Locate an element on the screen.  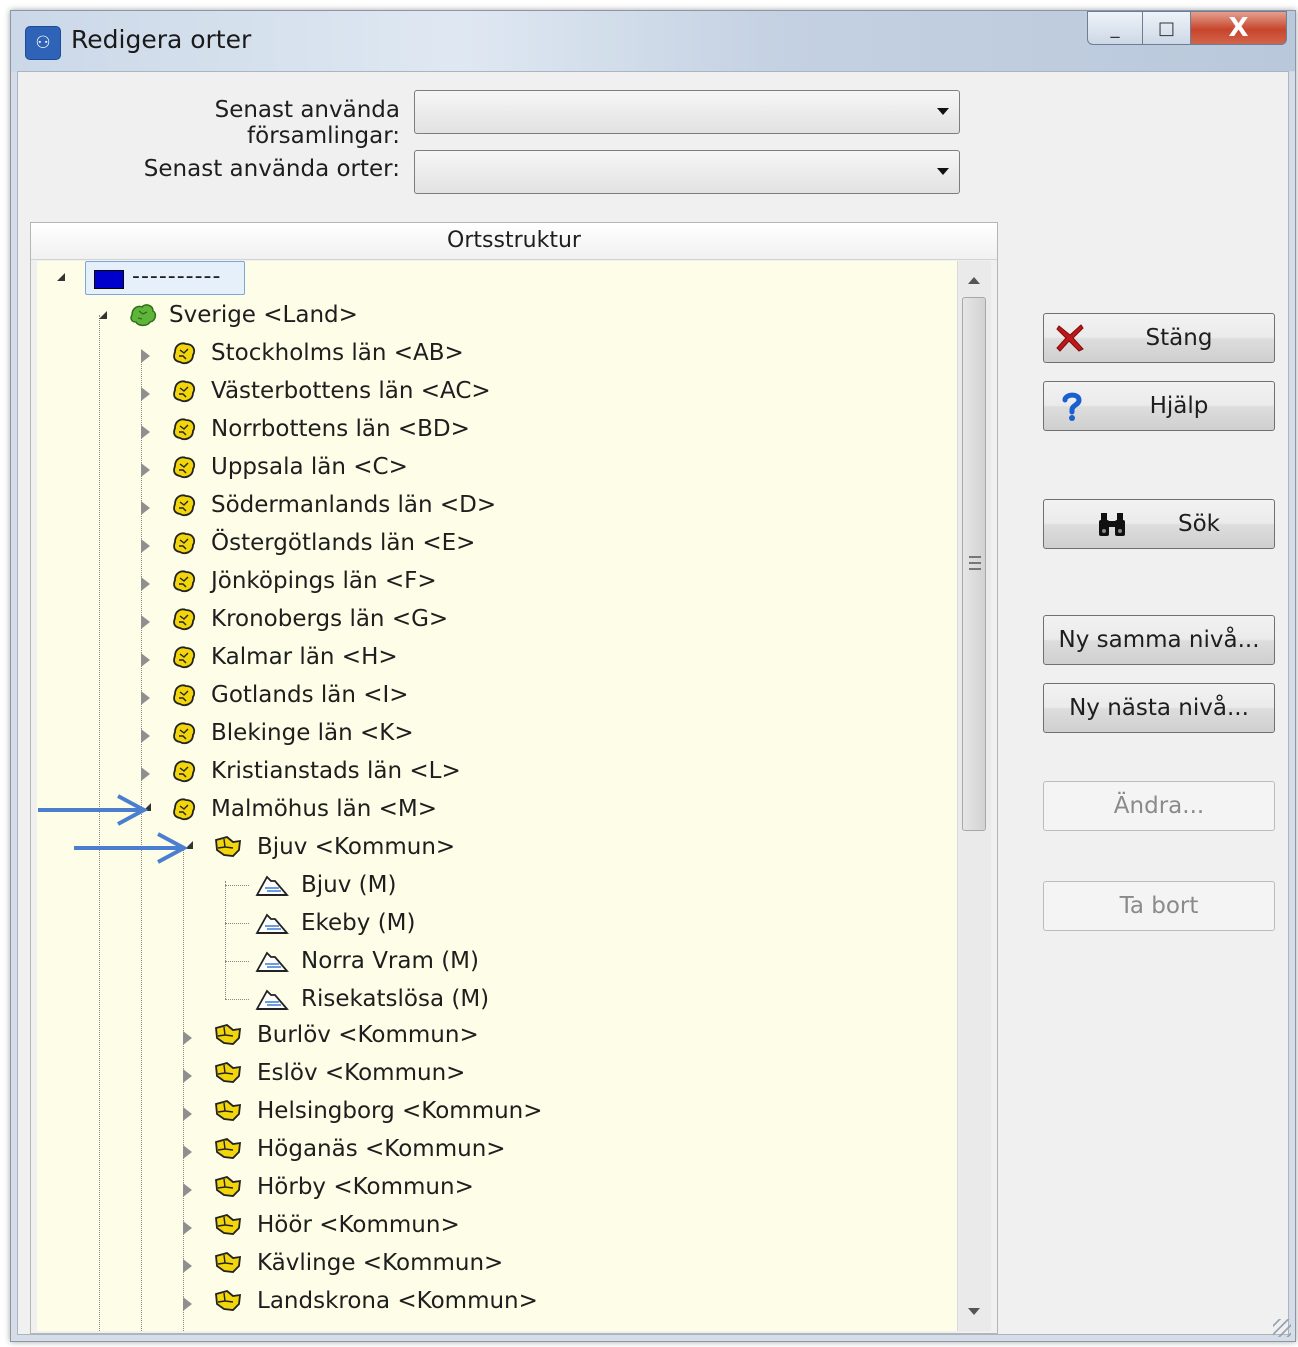
tree-node-label: Landskrona <Kommun> is located at coordinates (397, 1301).